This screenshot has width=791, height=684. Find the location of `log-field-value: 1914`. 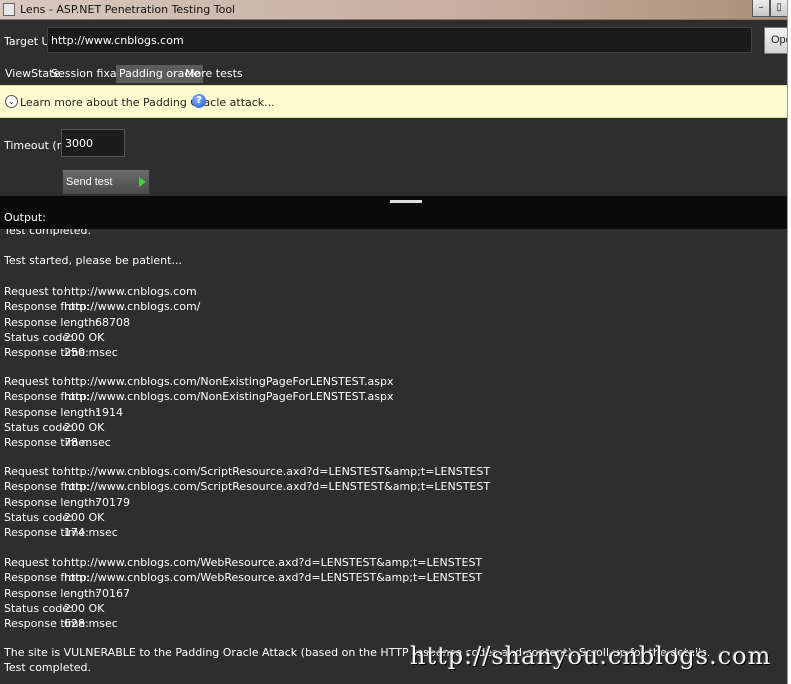

log-field-value: 1914 is located at coordinates (109, 412).